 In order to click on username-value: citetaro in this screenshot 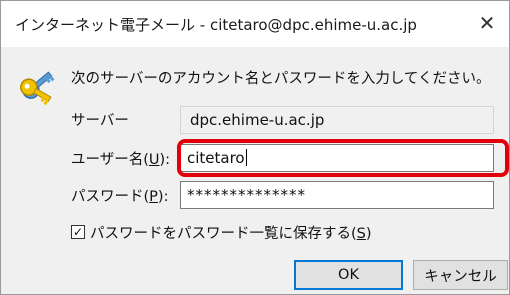, I will do `click(216, 158)`.